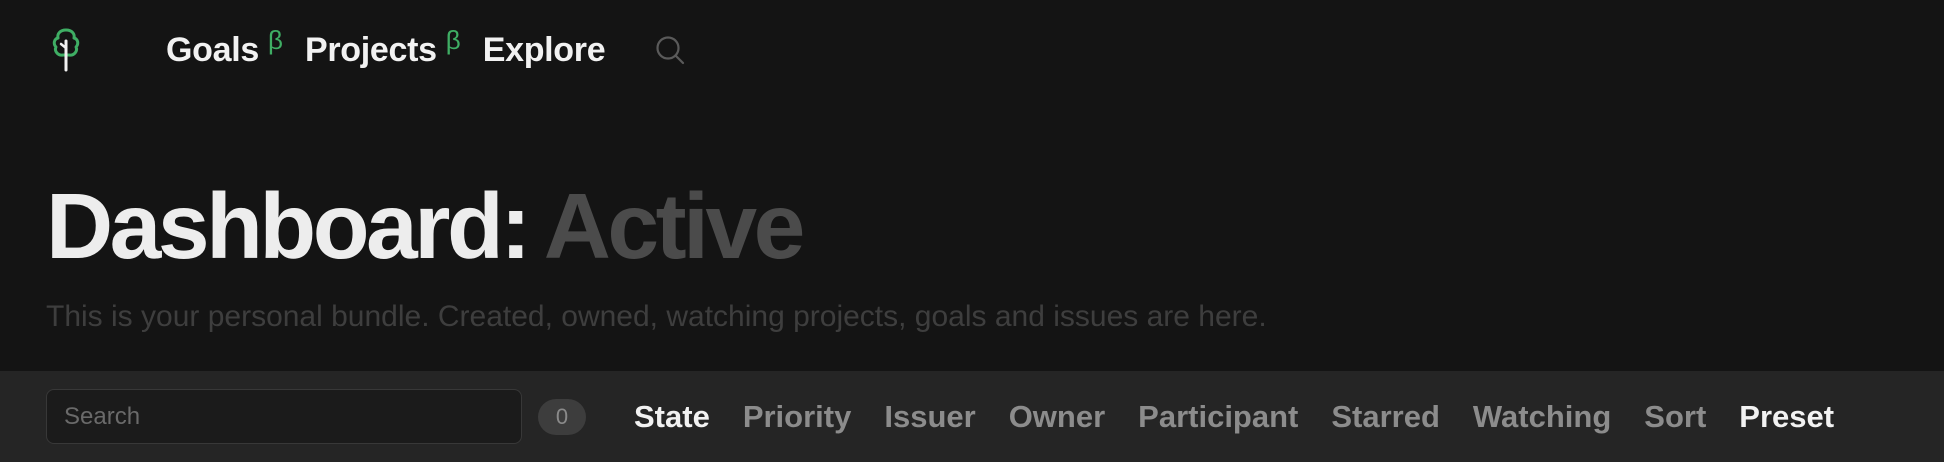 Image resolution: width=1944 pixels, height=462 pixels. Describe the element at coordinates (1218, 417) in the screenshot. I see `filter-participant: Participant` at that location.